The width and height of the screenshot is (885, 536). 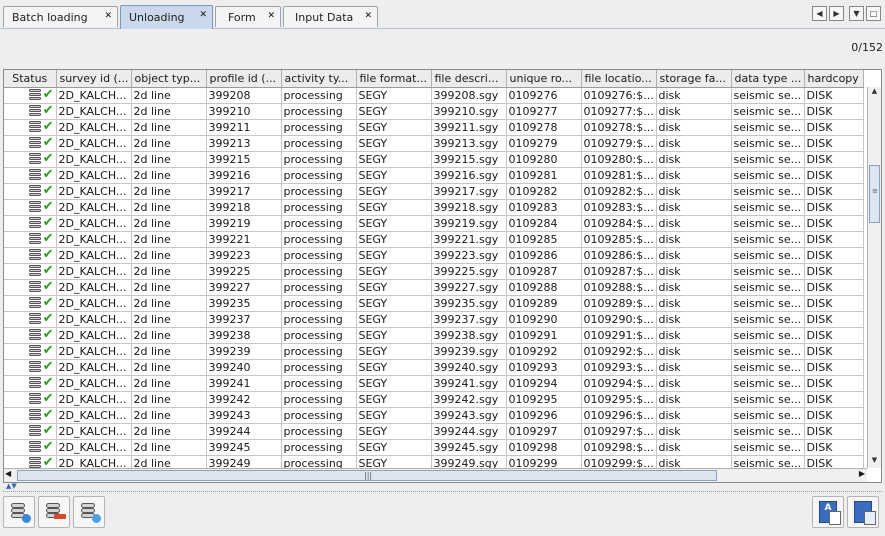 I want to click on table-cell: 0109294, so click(x=544, y=383).